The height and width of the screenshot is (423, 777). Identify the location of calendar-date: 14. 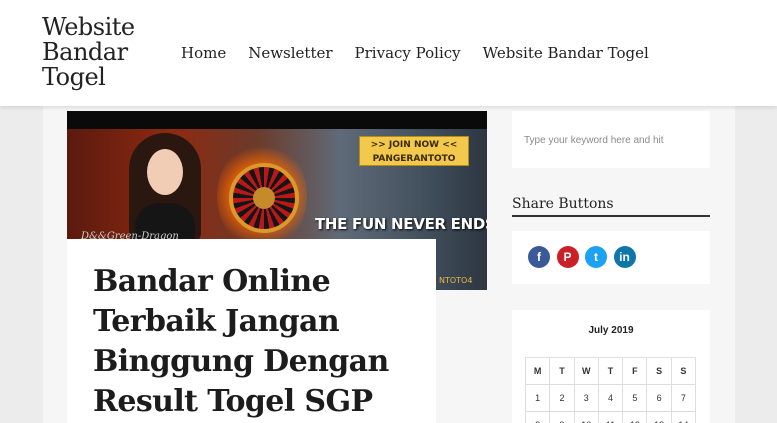
(683, 417).